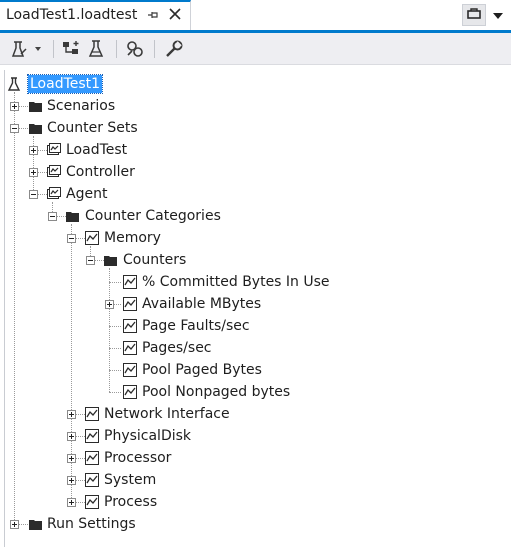  Describe the element at coordinates (100, 172) in the screenshot. I see `tree-node-label: Controller` at that location.